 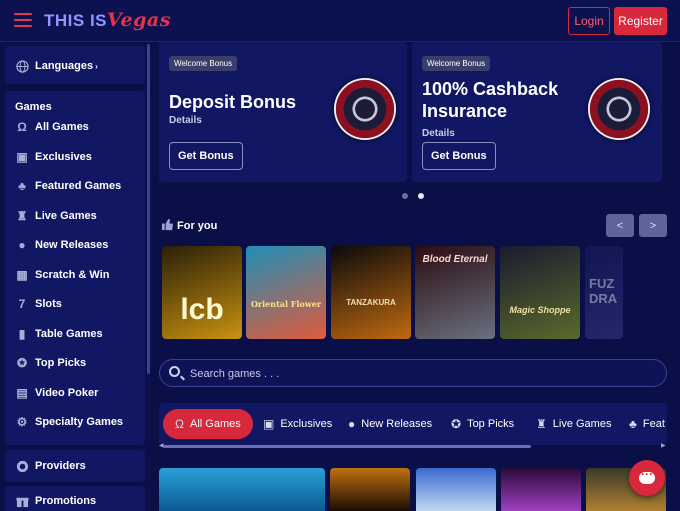 What do you see at coordinates (52, 127) in the screenshot?
I see `sidebar-item-all-games: Ω All Games` at bounding box center [52, 127].